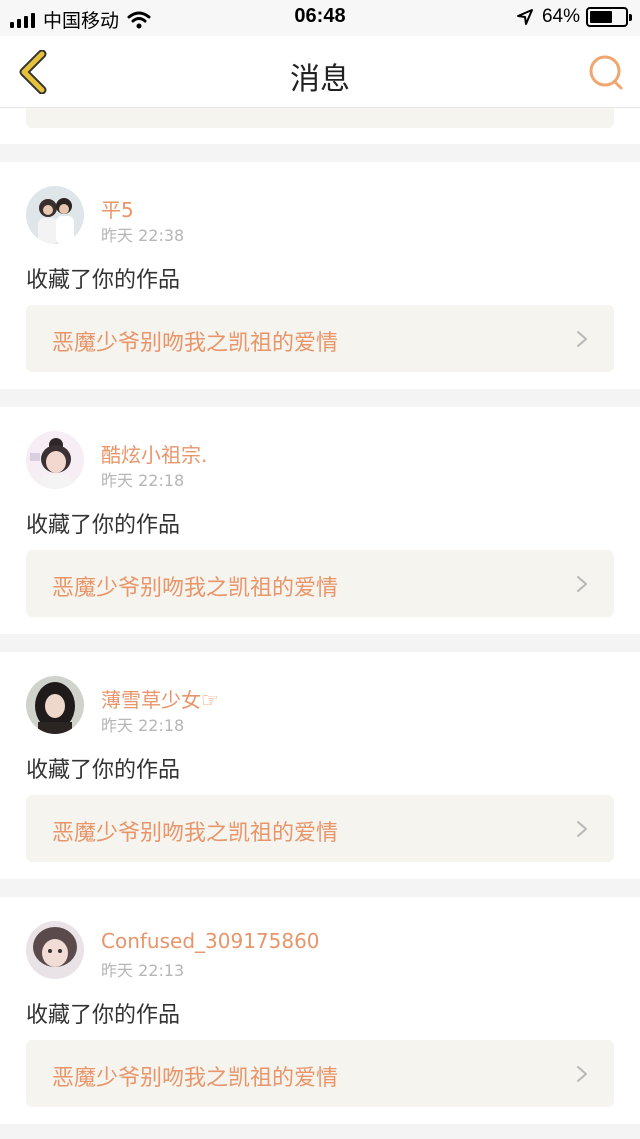 This screenshot has width=640, height=1139. What do you see at coordinates (117, 208) in the screenshot?
I see `user-name: 平5` at bounding box center [117, 208].